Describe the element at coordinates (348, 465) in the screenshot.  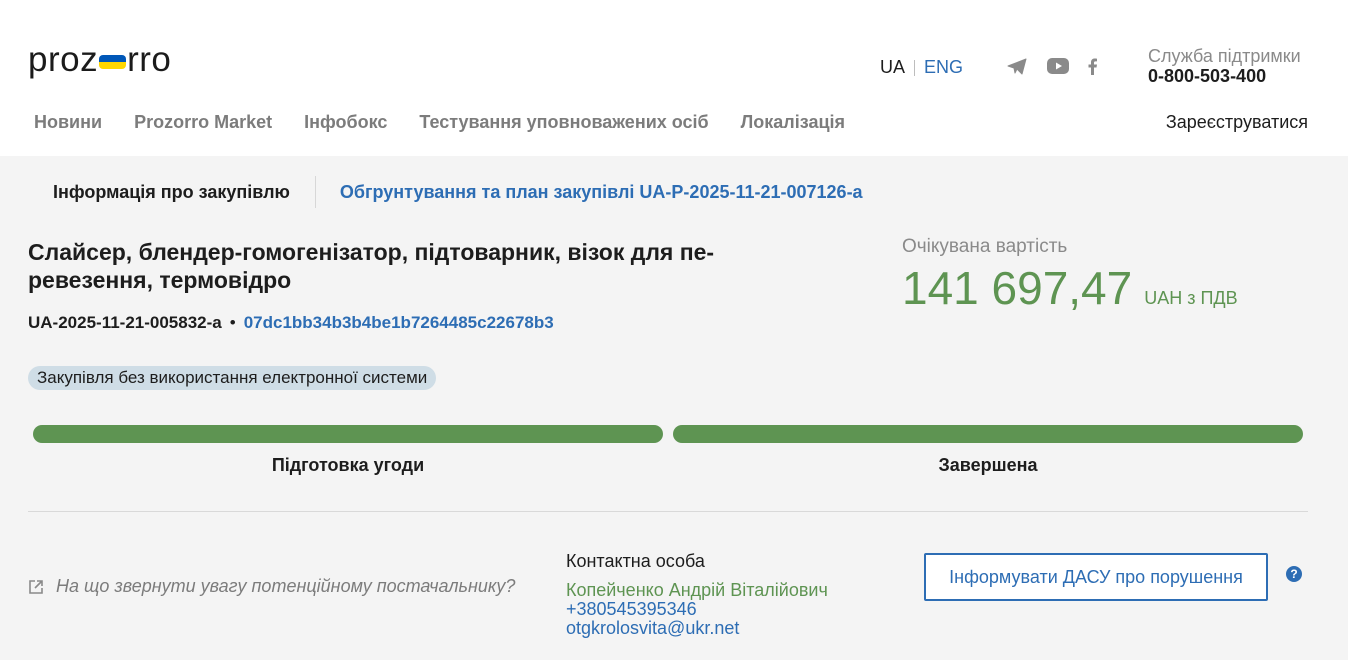
I see `stage-label-preparation: Підготовка угоди` at that location.